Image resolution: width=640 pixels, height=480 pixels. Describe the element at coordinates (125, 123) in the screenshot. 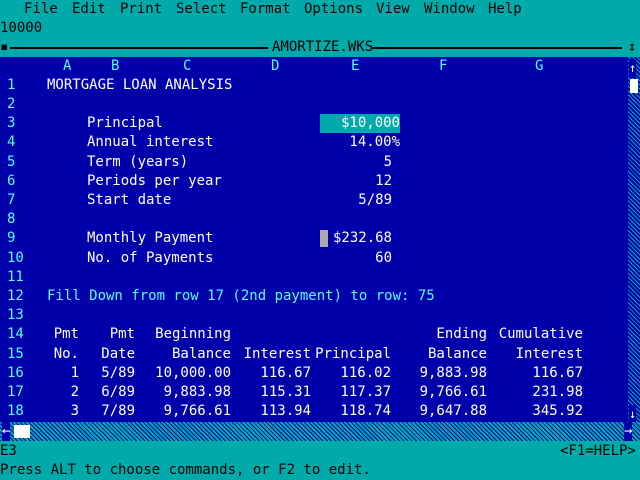

I see `principal-label: Principal` at that location.